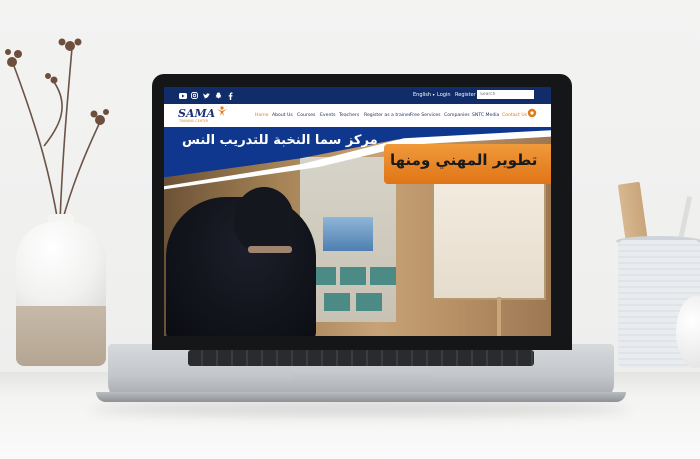 The image size is (700, 459). What do you see at coordinates (222, 111) in the screenshot?
I see `logo-figure-icon` at bounding box center [222, 111].